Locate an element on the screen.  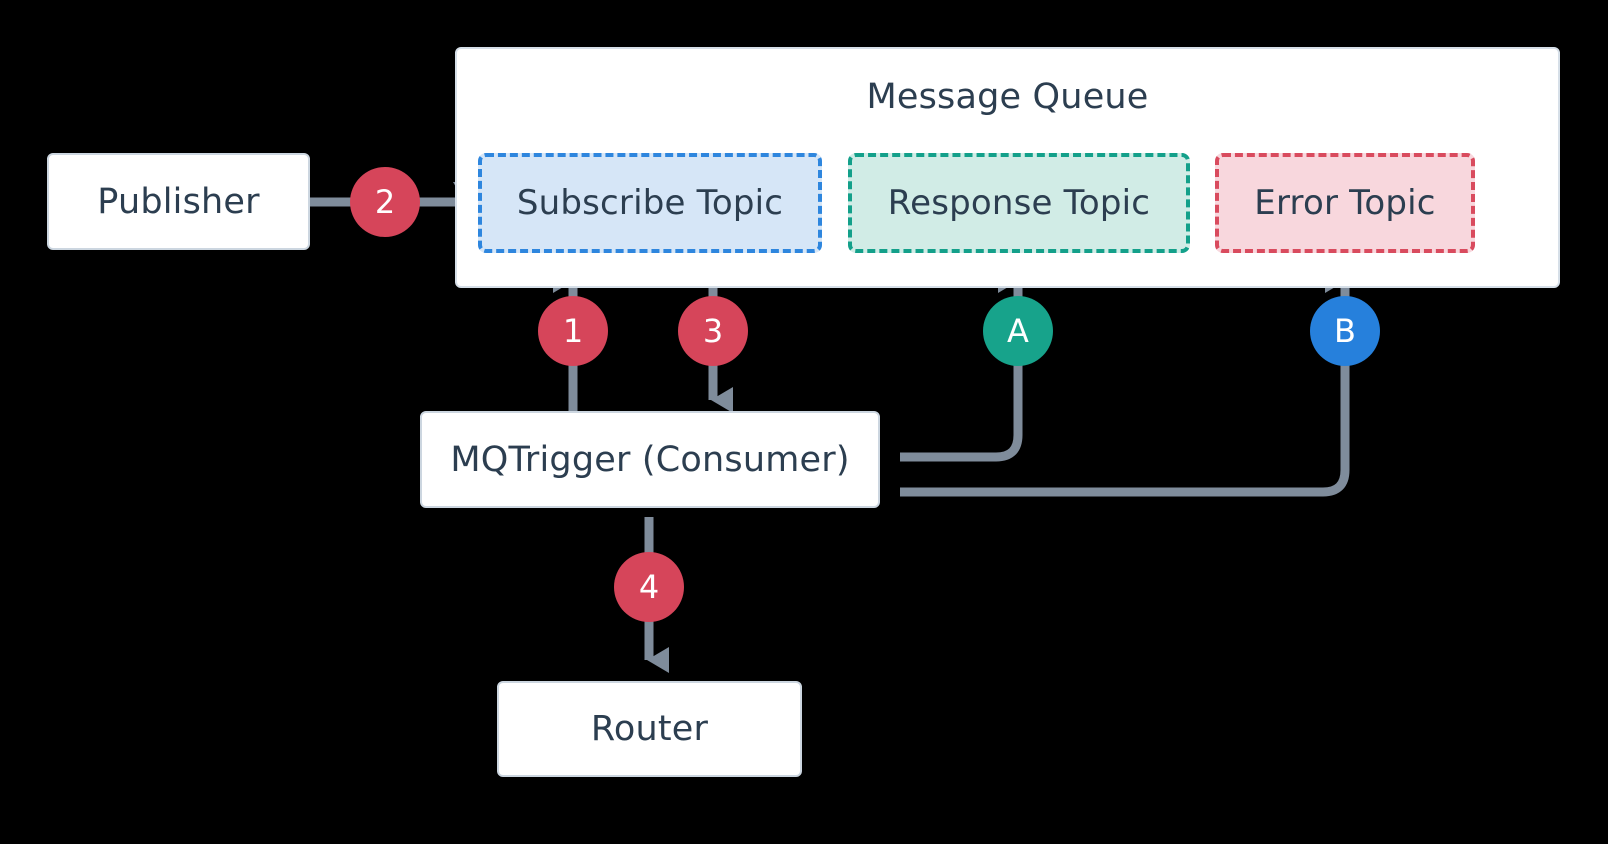
node-mqtrigger-label: MQTrigger (Consumer) is located at coordinates (650, 459).